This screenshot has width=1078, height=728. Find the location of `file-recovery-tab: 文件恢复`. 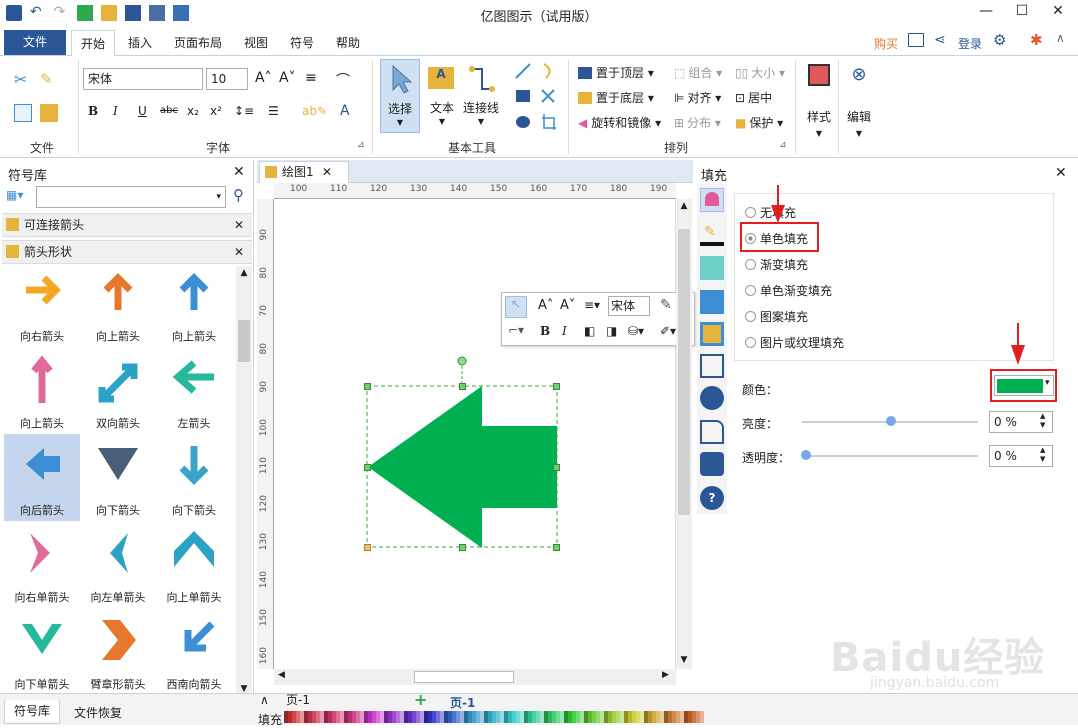

file-recovery-tab: 文件恢复 is located at coordinates (98, 712).